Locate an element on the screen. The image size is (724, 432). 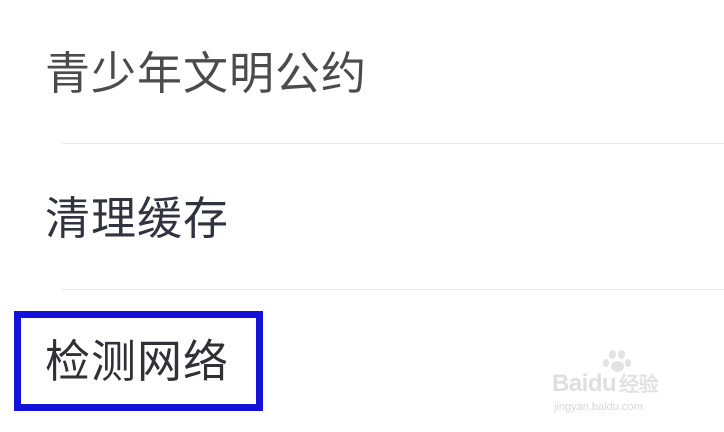
watermark-brand-suffix: 经验 is located at coordinates (639, 384).